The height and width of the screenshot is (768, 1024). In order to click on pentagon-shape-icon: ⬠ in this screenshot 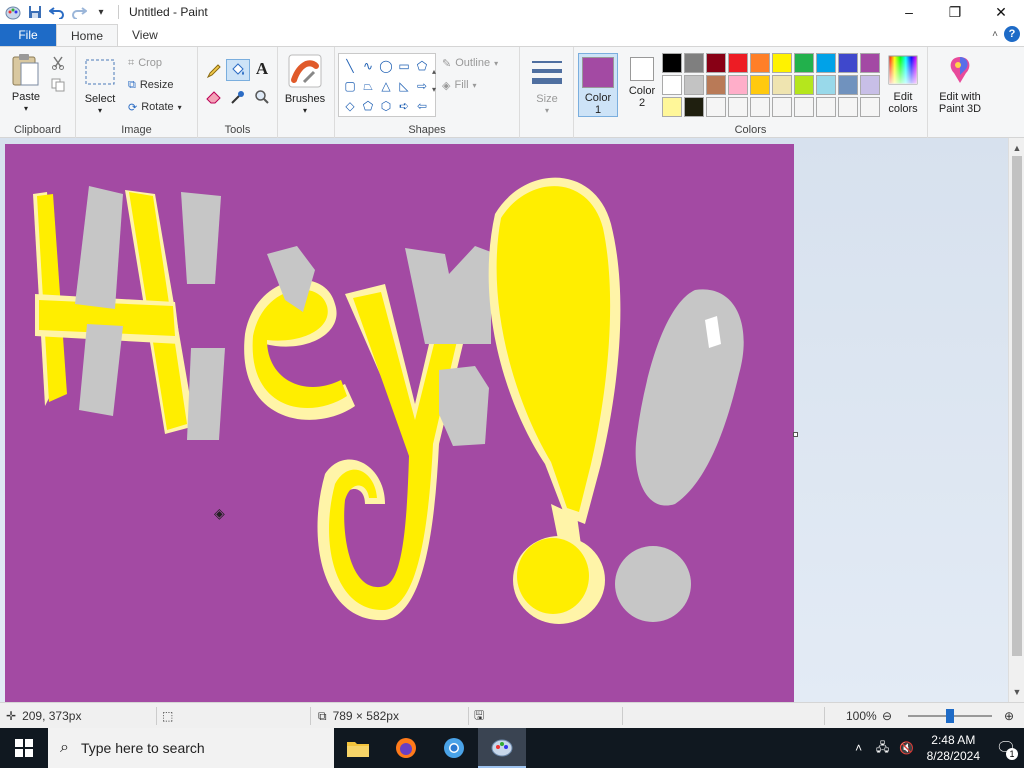, I will do `click(368, 106)`.